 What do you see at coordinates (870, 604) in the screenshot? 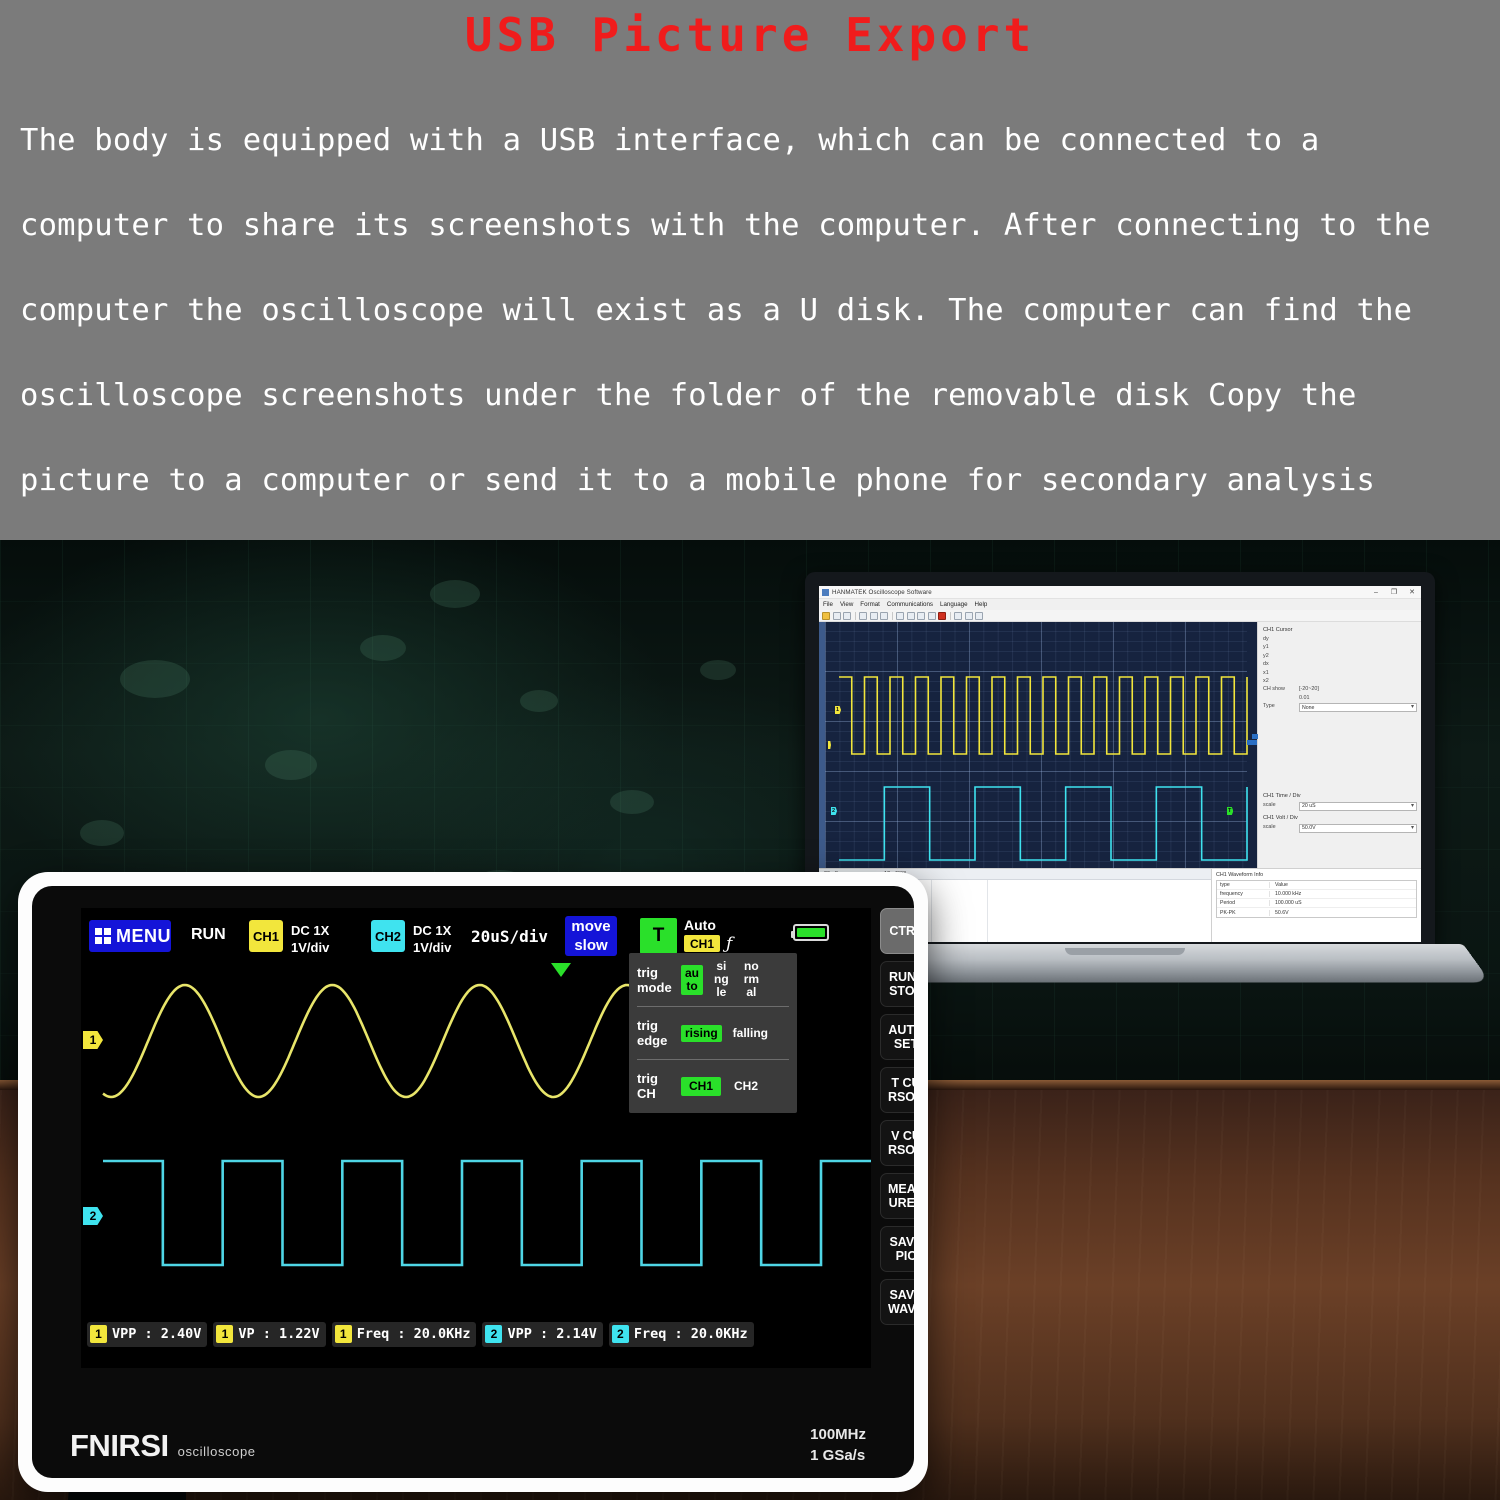
I see `menu-item-format: Format` at bounding box center [870, 604].